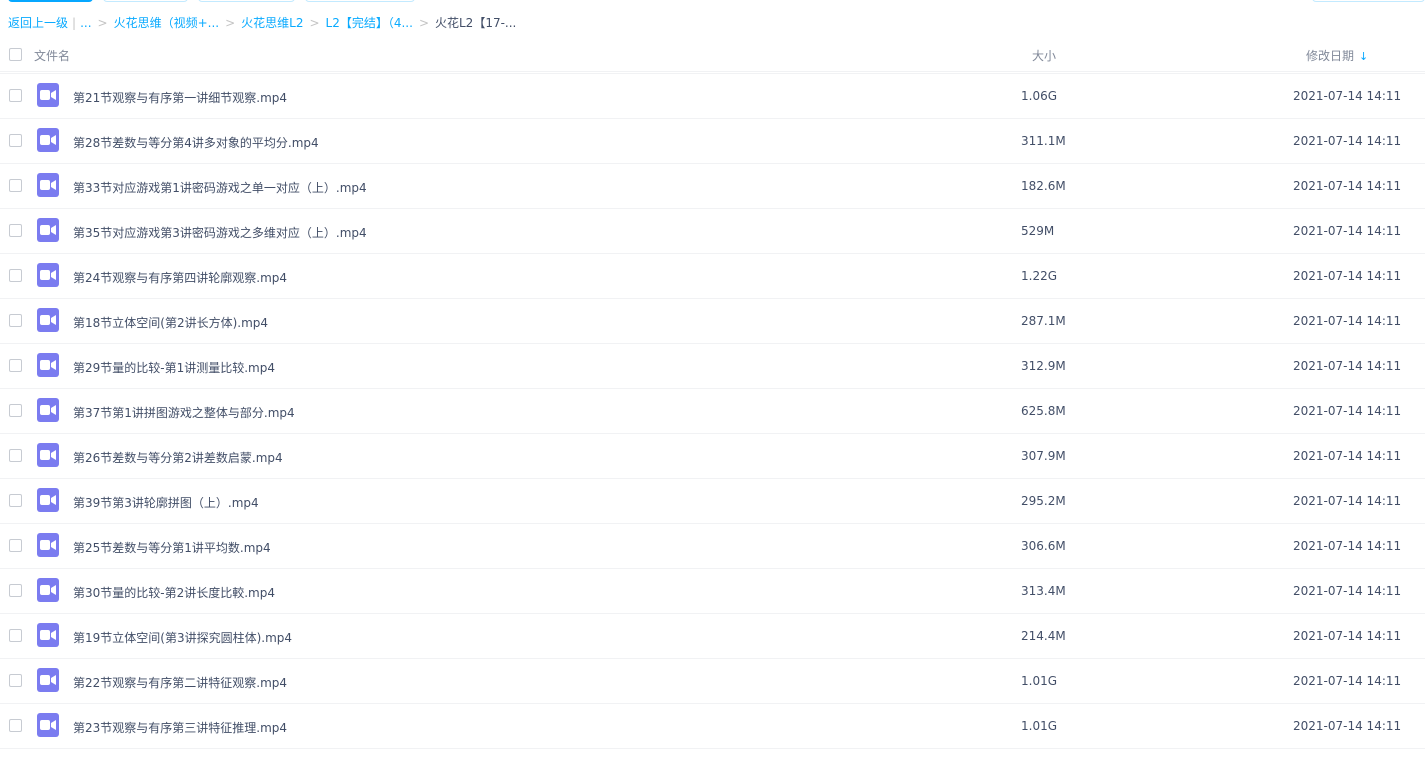  Describe the element at coordinates (172, 547) in the screenshot. I see `file-name: 第25节差数与等分第1讲平均数.mp4` at that location.